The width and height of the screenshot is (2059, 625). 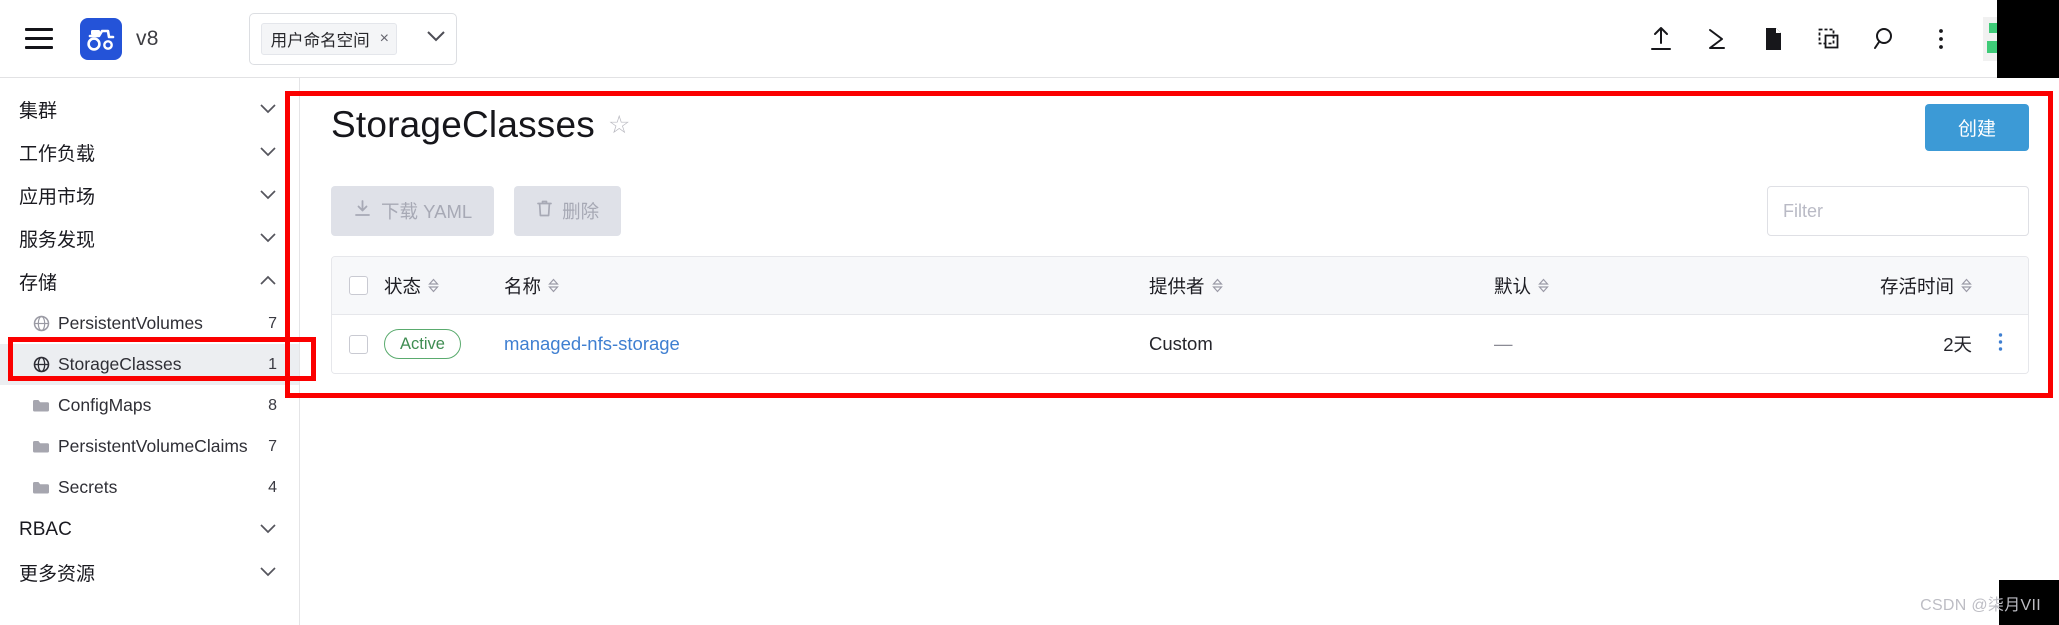 I want to click on hamburger-menu-icon, so click(x=39, y=39).